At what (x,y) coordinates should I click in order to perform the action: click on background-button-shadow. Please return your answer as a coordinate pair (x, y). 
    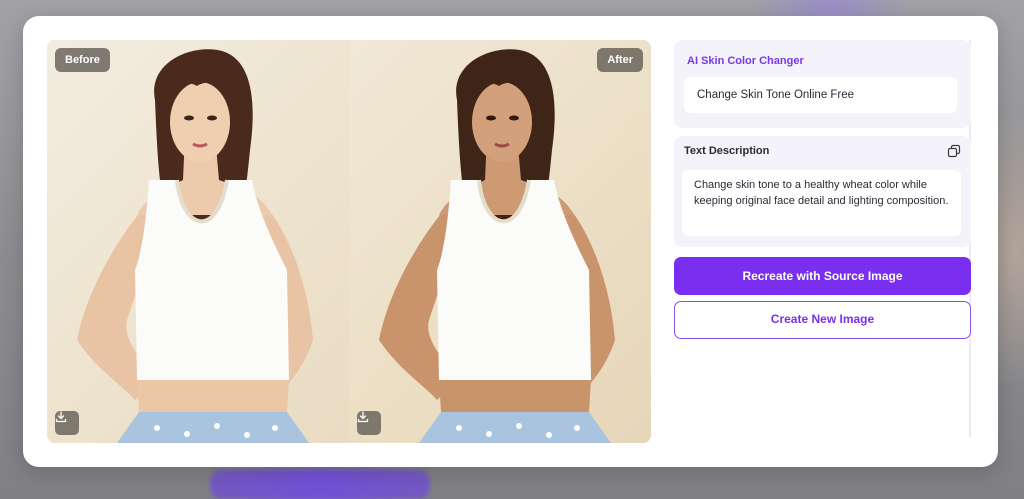
    Looking at the image, I should click on (320, 484).